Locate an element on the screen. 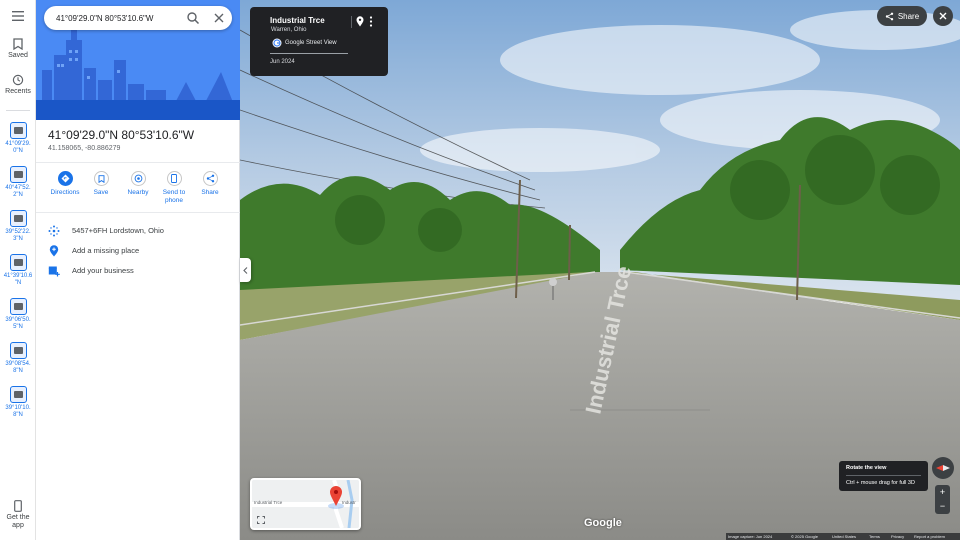 This screenshot has height=540, width=960. recent-item: 41°39'10.6 "N is located at coordinates (18, 270).